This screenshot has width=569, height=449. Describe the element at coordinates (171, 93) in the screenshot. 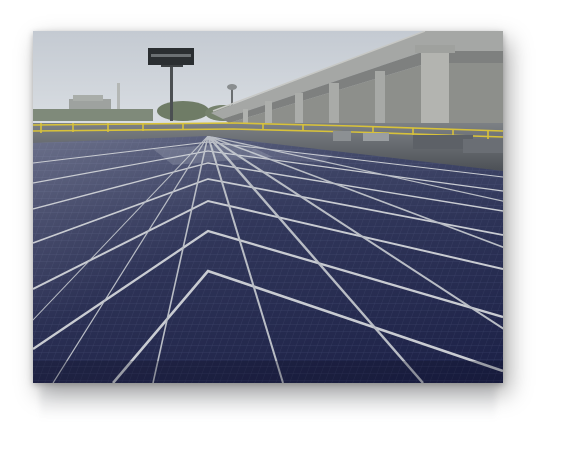

I see `billboard-pole` at that location.